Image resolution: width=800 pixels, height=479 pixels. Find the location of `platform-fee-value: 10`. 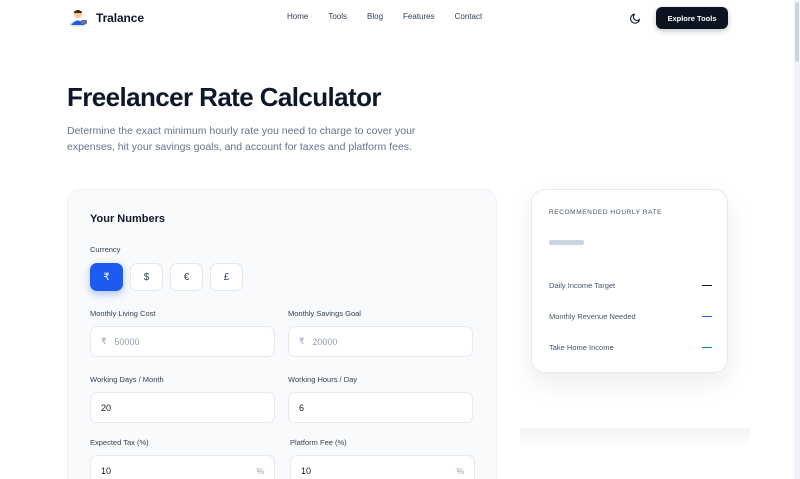

platform-fee-value: 10 is located at coordinates (306, 470).